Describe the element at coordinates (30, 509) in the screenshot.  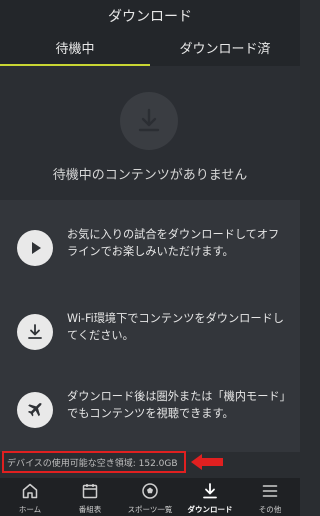
I see `nav-label-home: ホーム` at that location.